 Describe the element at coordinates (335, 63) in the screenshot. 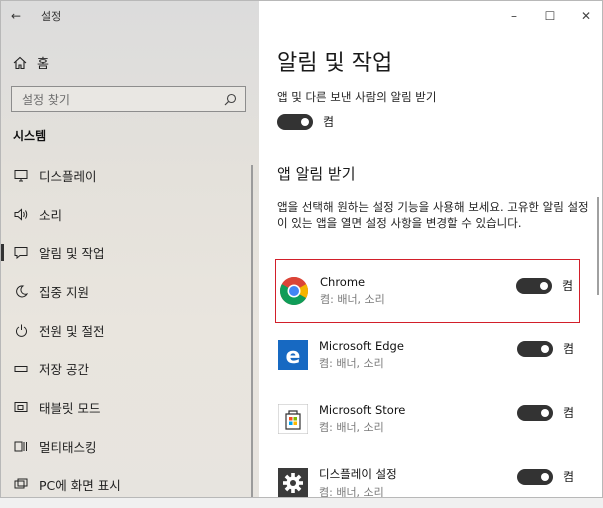

I see `page-title: 알림 및 작업` at that location.